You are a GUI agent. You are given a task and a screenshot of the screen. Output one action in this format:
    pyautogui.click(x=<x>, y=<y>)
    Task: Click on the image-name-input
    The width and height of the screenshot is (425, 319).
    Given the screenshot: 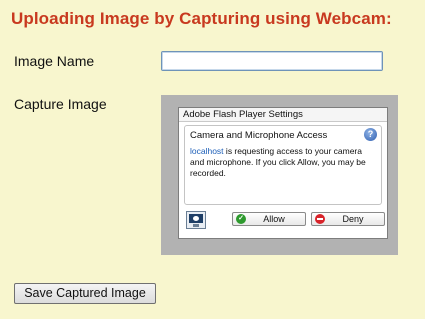 What is the action you would take?
    pyautogui.click(x=272, y=61)
    